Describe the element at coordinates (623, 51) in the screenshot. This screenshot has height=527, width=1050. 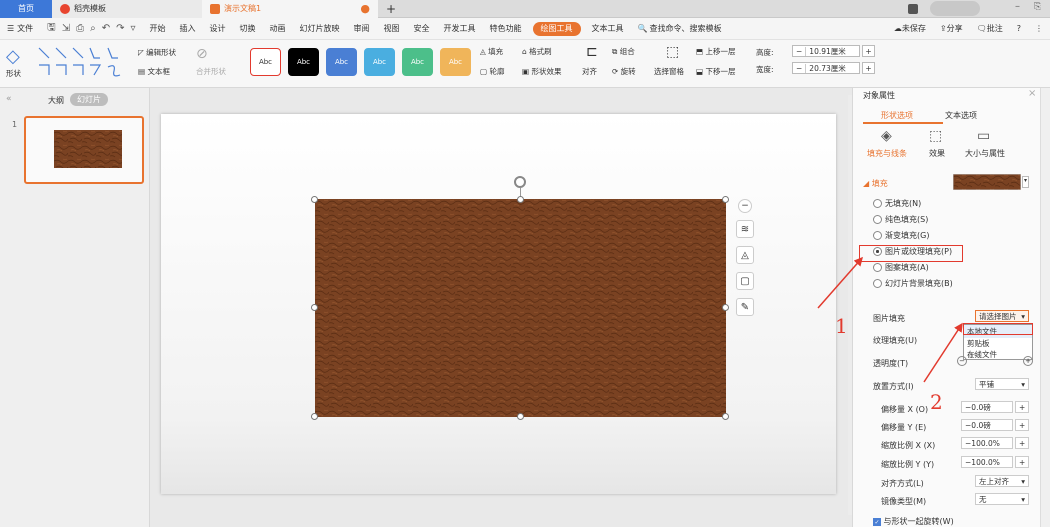
I see `group-button: ⧉ 组合` at that location.